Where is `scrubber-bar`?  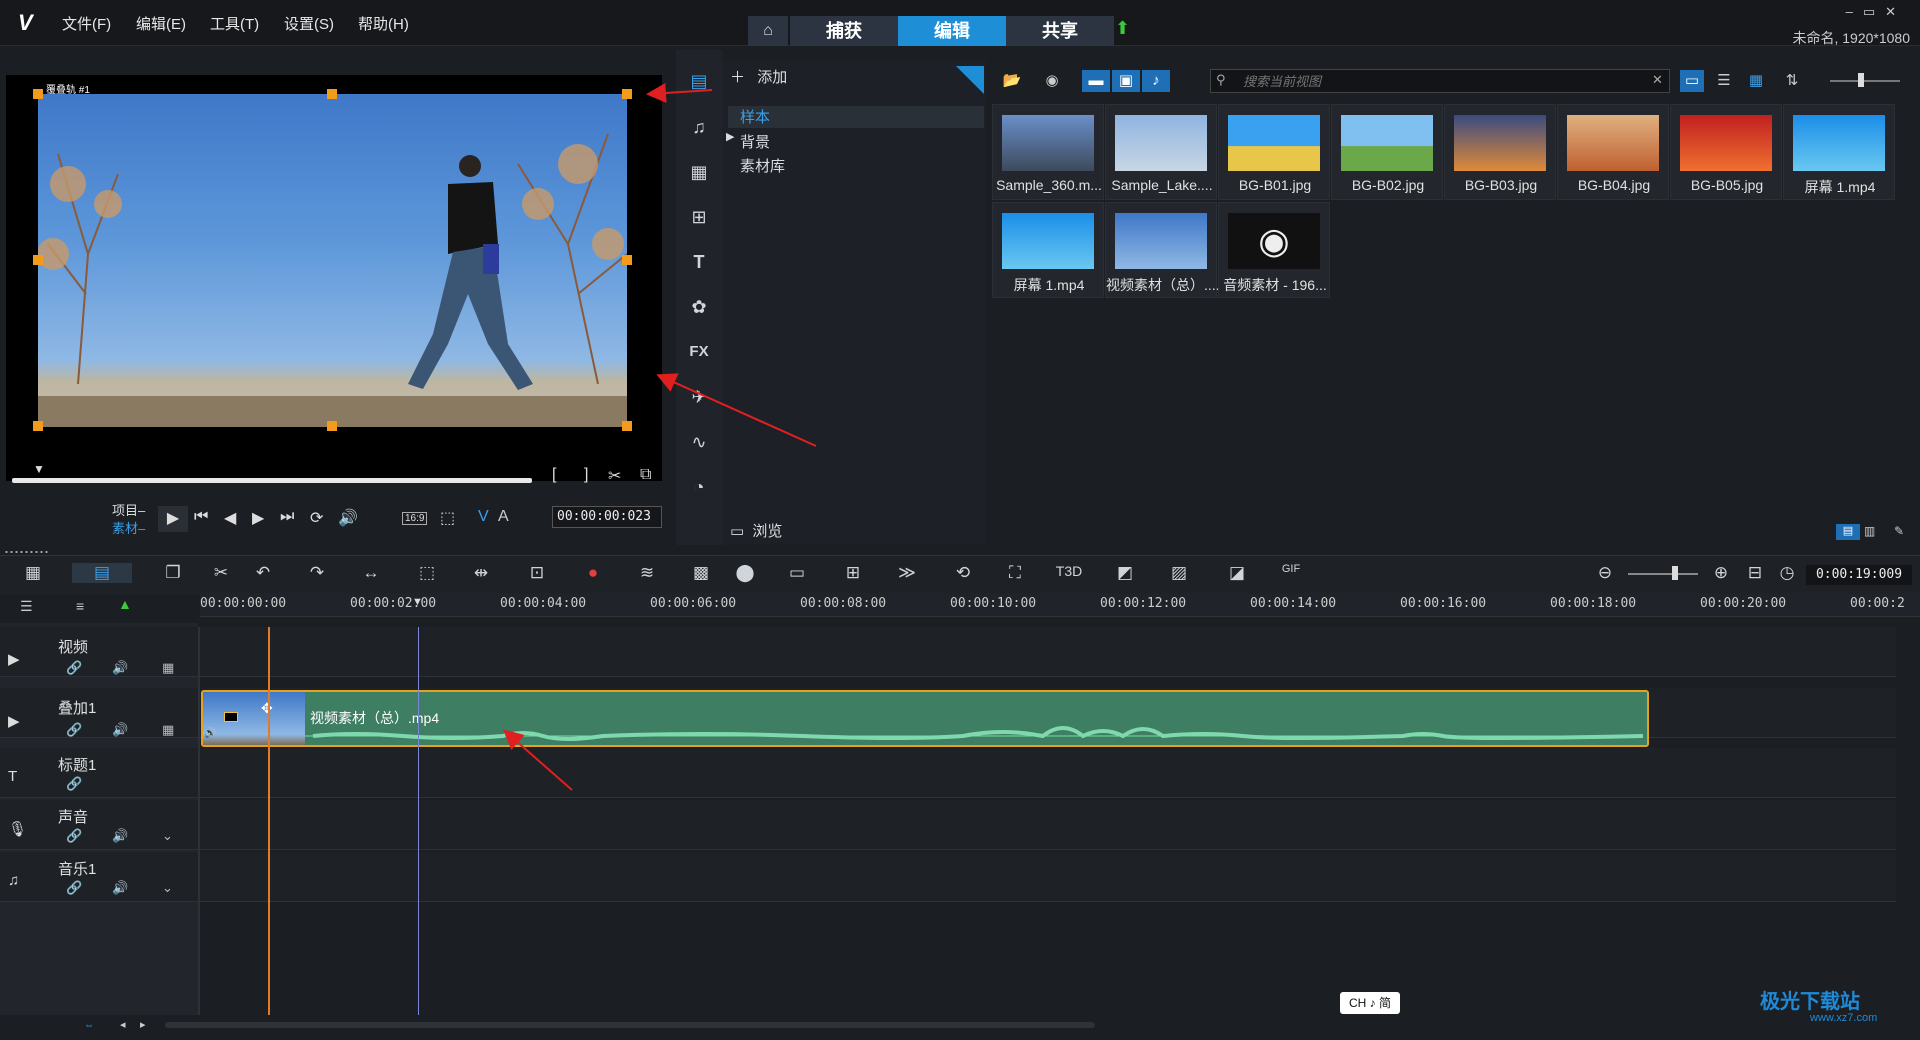
scrubber-bar is located at coordinates (272, 480).